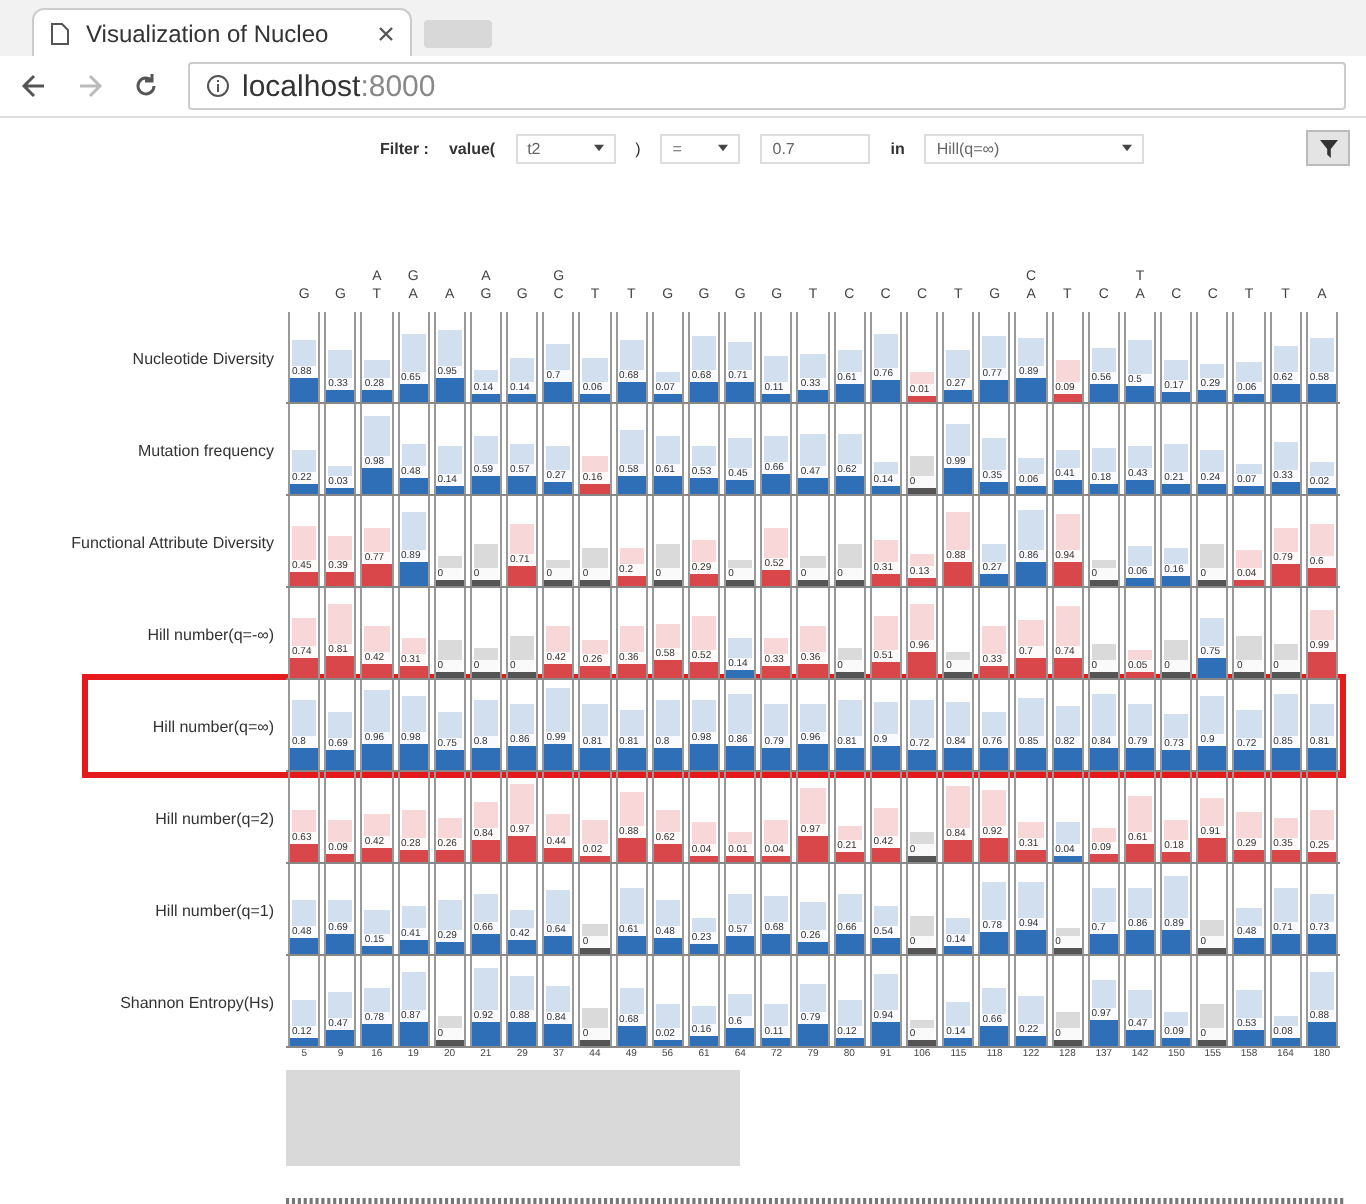 The height and width of the screenshot is (1204, 1366). I want to click on row-label: Shannon Entropy(Hs), so click(197, 1002).